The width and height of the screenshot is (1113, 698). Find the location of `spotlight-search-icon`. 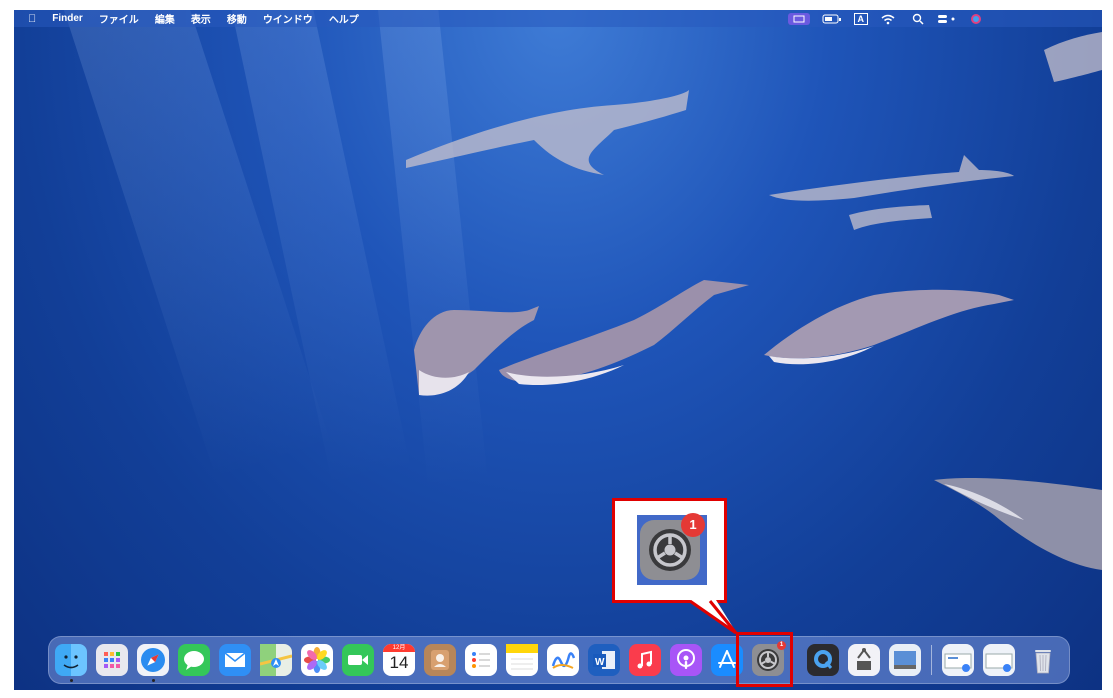

spotlight-search-icon is located at coordinates (918, 19).